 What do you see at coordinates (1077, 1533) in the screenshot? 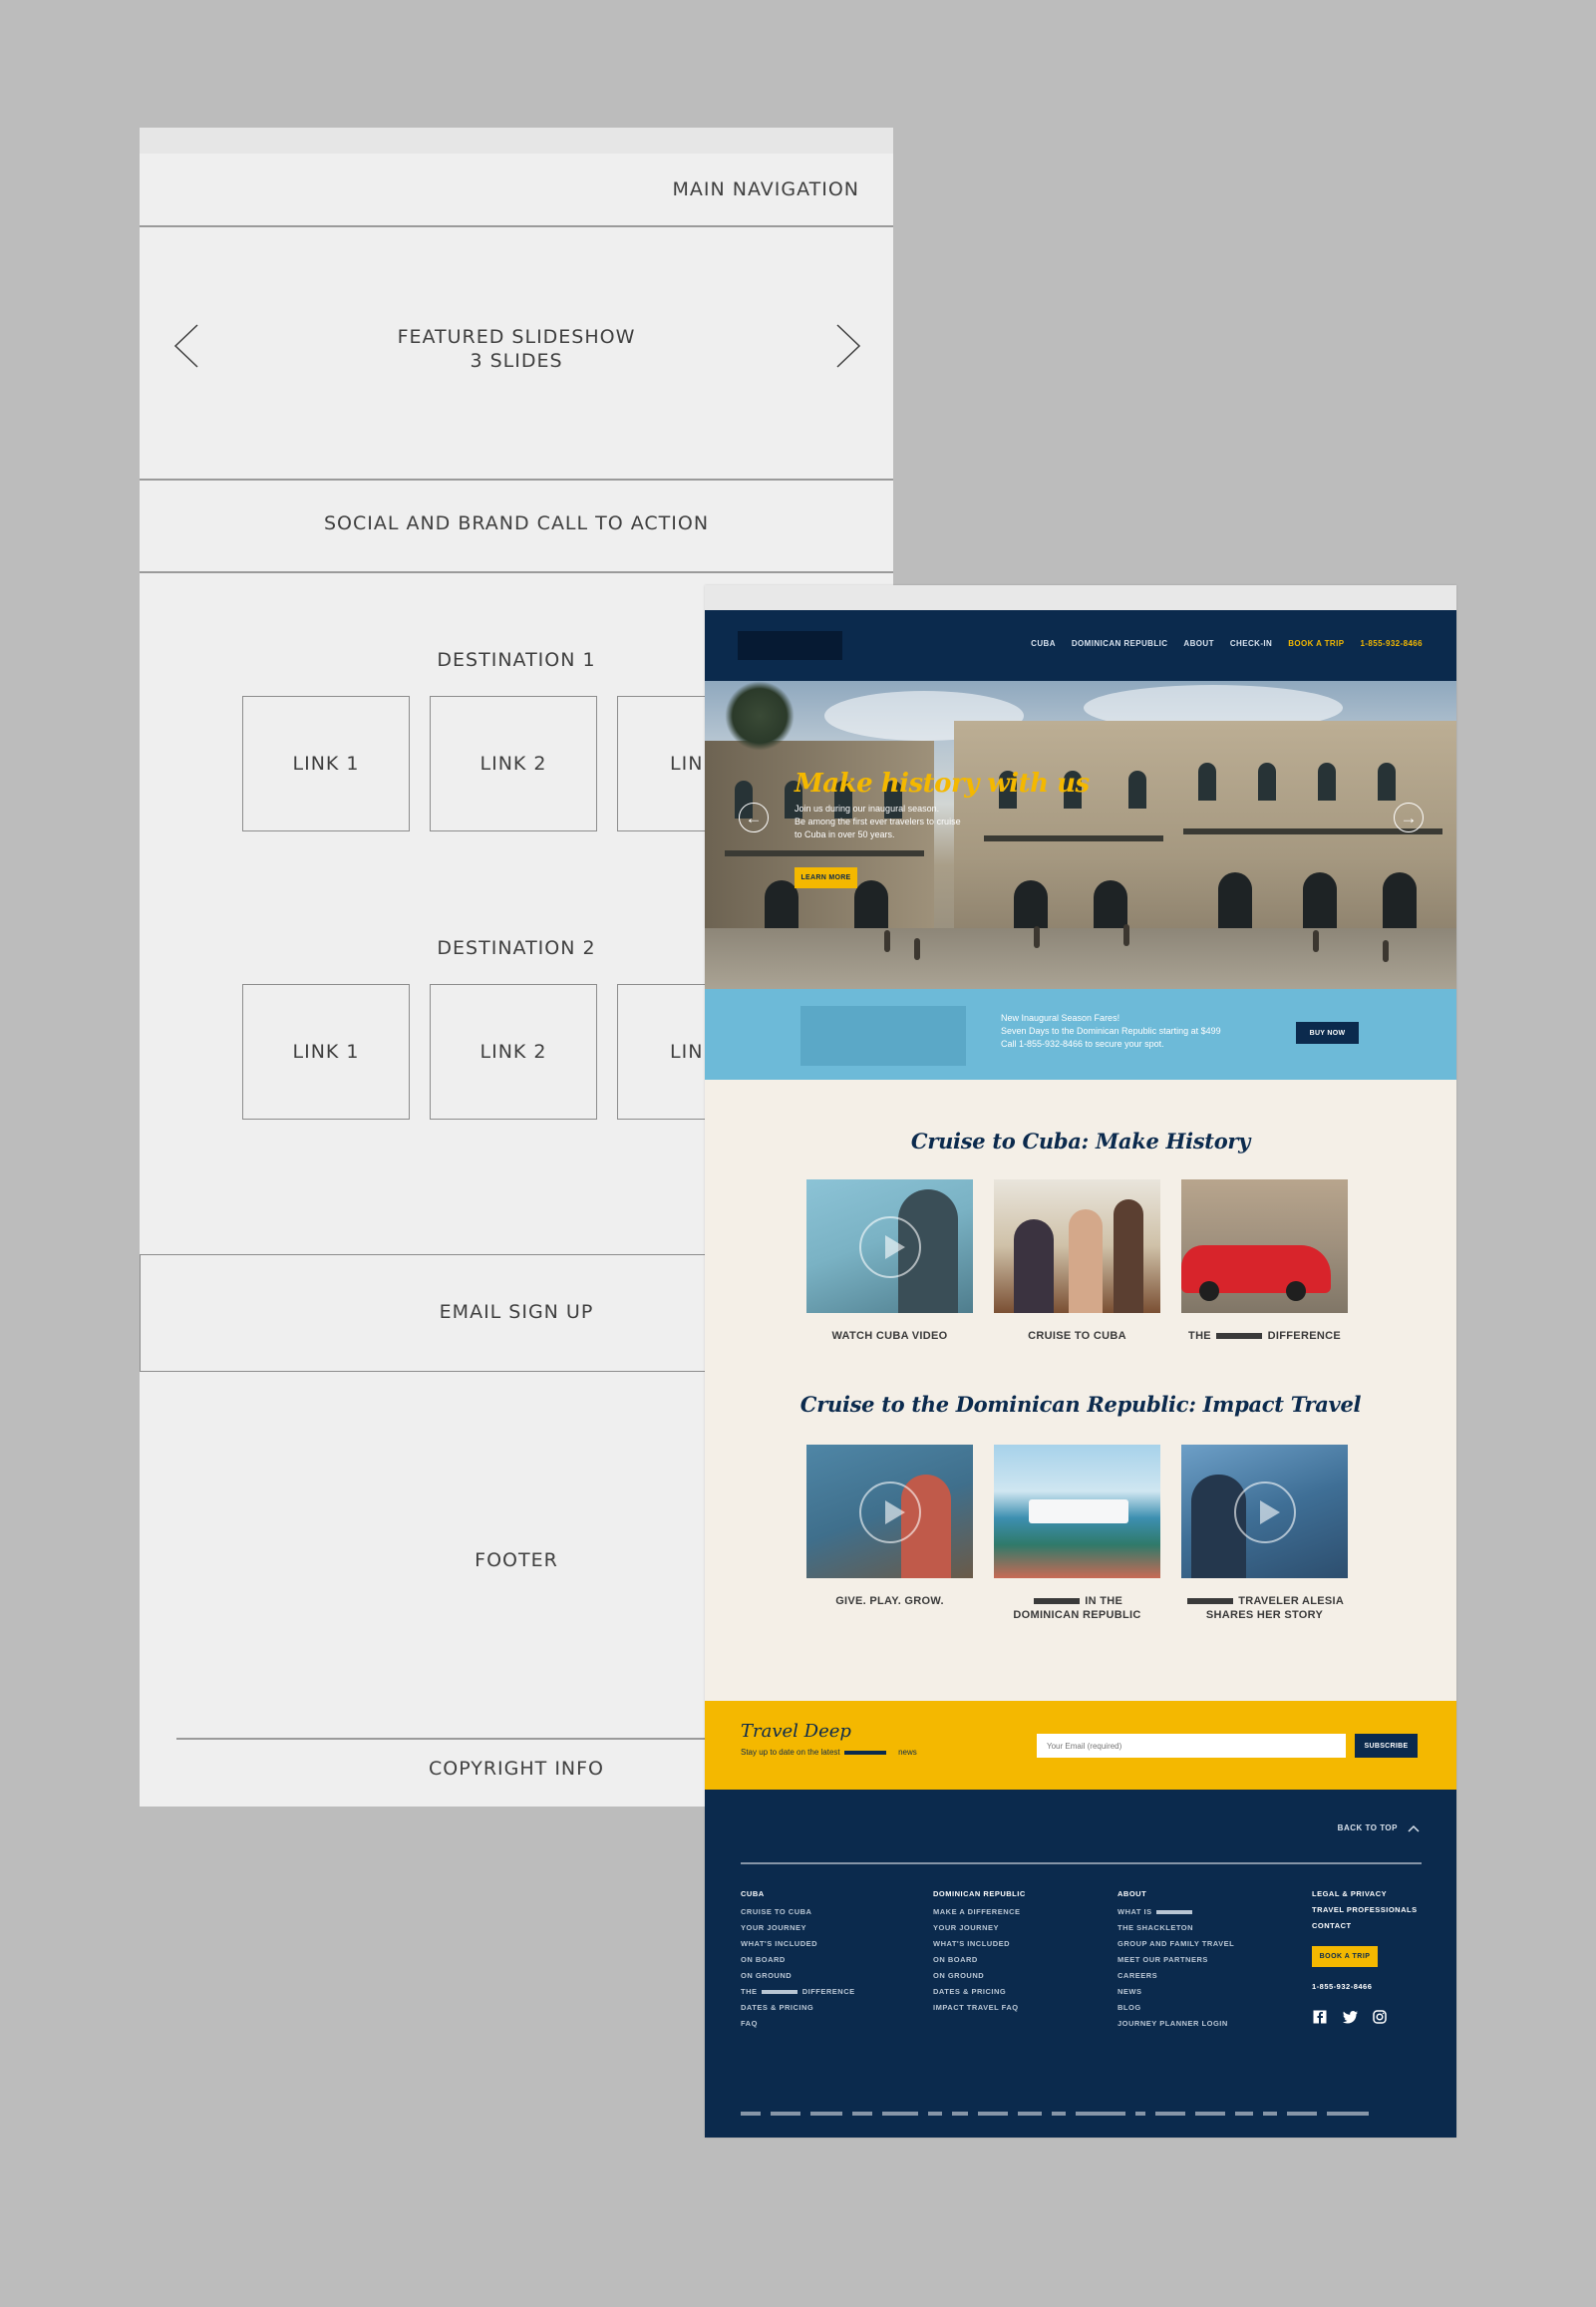
I see `card-in-the-dominican-republic: IN THE DOMINICAN REPUBLIC` at bounding box center [1077, 1533].